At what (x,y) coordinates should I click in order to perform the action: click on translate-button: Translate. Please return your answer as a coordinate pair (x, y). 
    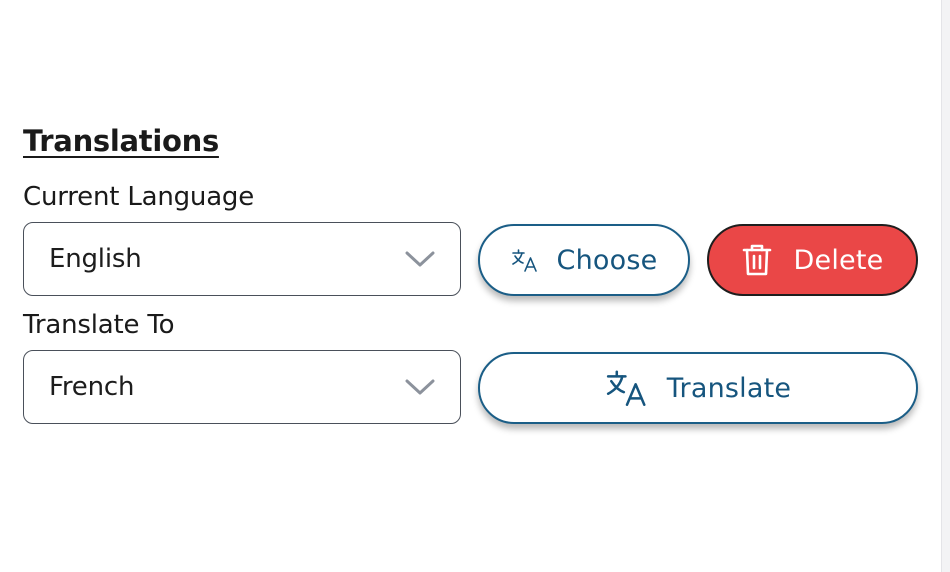
    Looking at the image, I should click on (698, 388).